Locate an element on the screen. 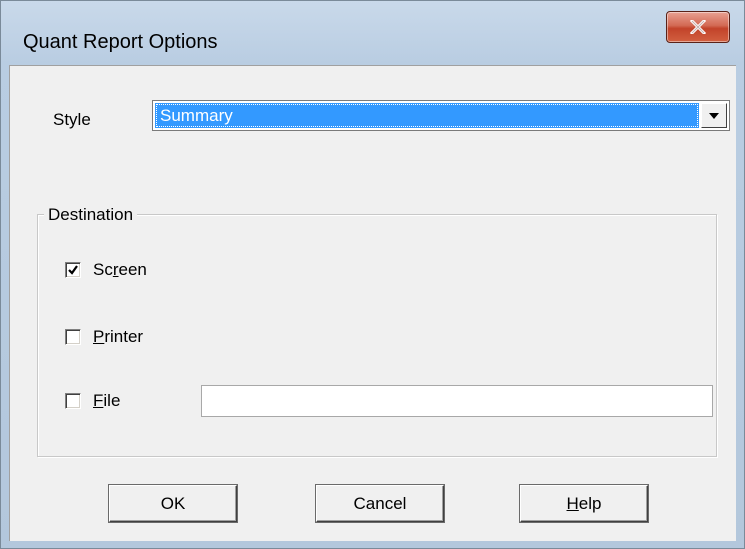 Image resolution: width=745 pixels, height=549 pixels. title-bar: Quant Report Options is located at coordinates (372, 33).